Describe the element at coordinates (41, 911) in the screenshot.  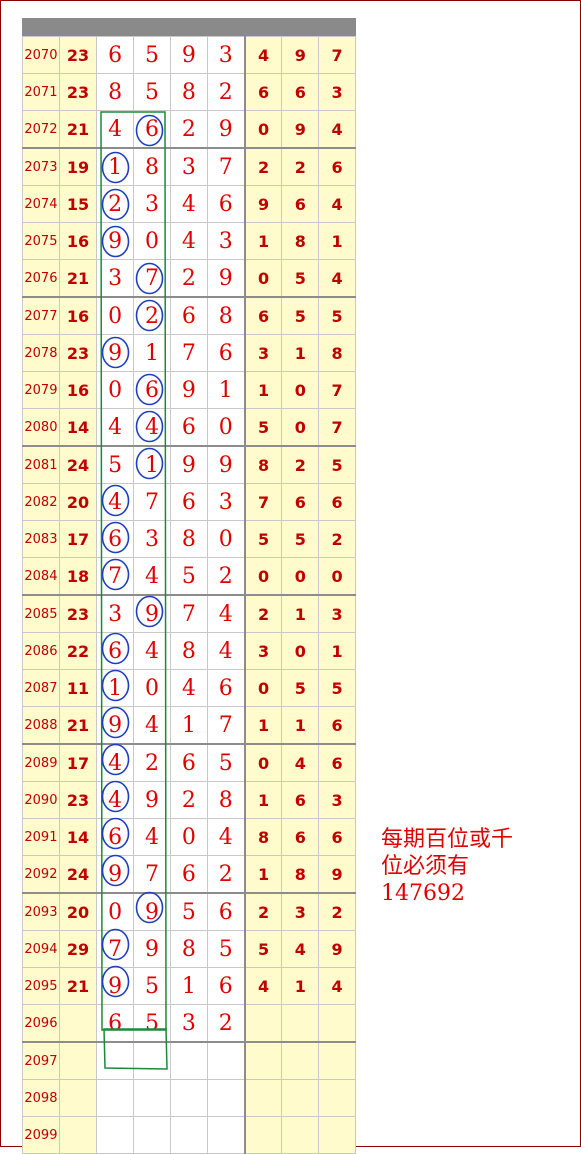
I see `period-cell: 2093` at that location.